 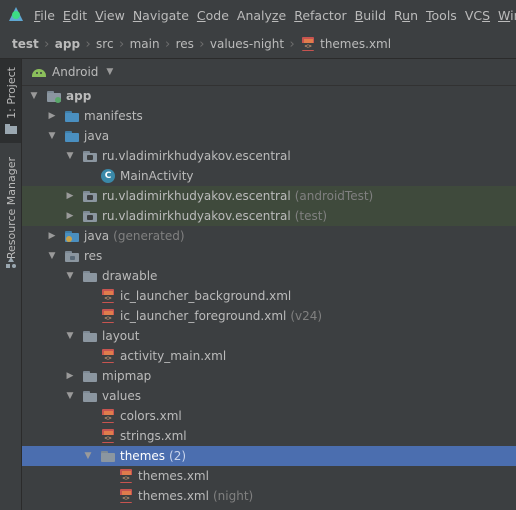 What do you see at coordinates (269, 316) in the screenshot?
I see `tree-row: <> ic_launcher_foreground.xml (v24)` at bounding box center [269, 316].